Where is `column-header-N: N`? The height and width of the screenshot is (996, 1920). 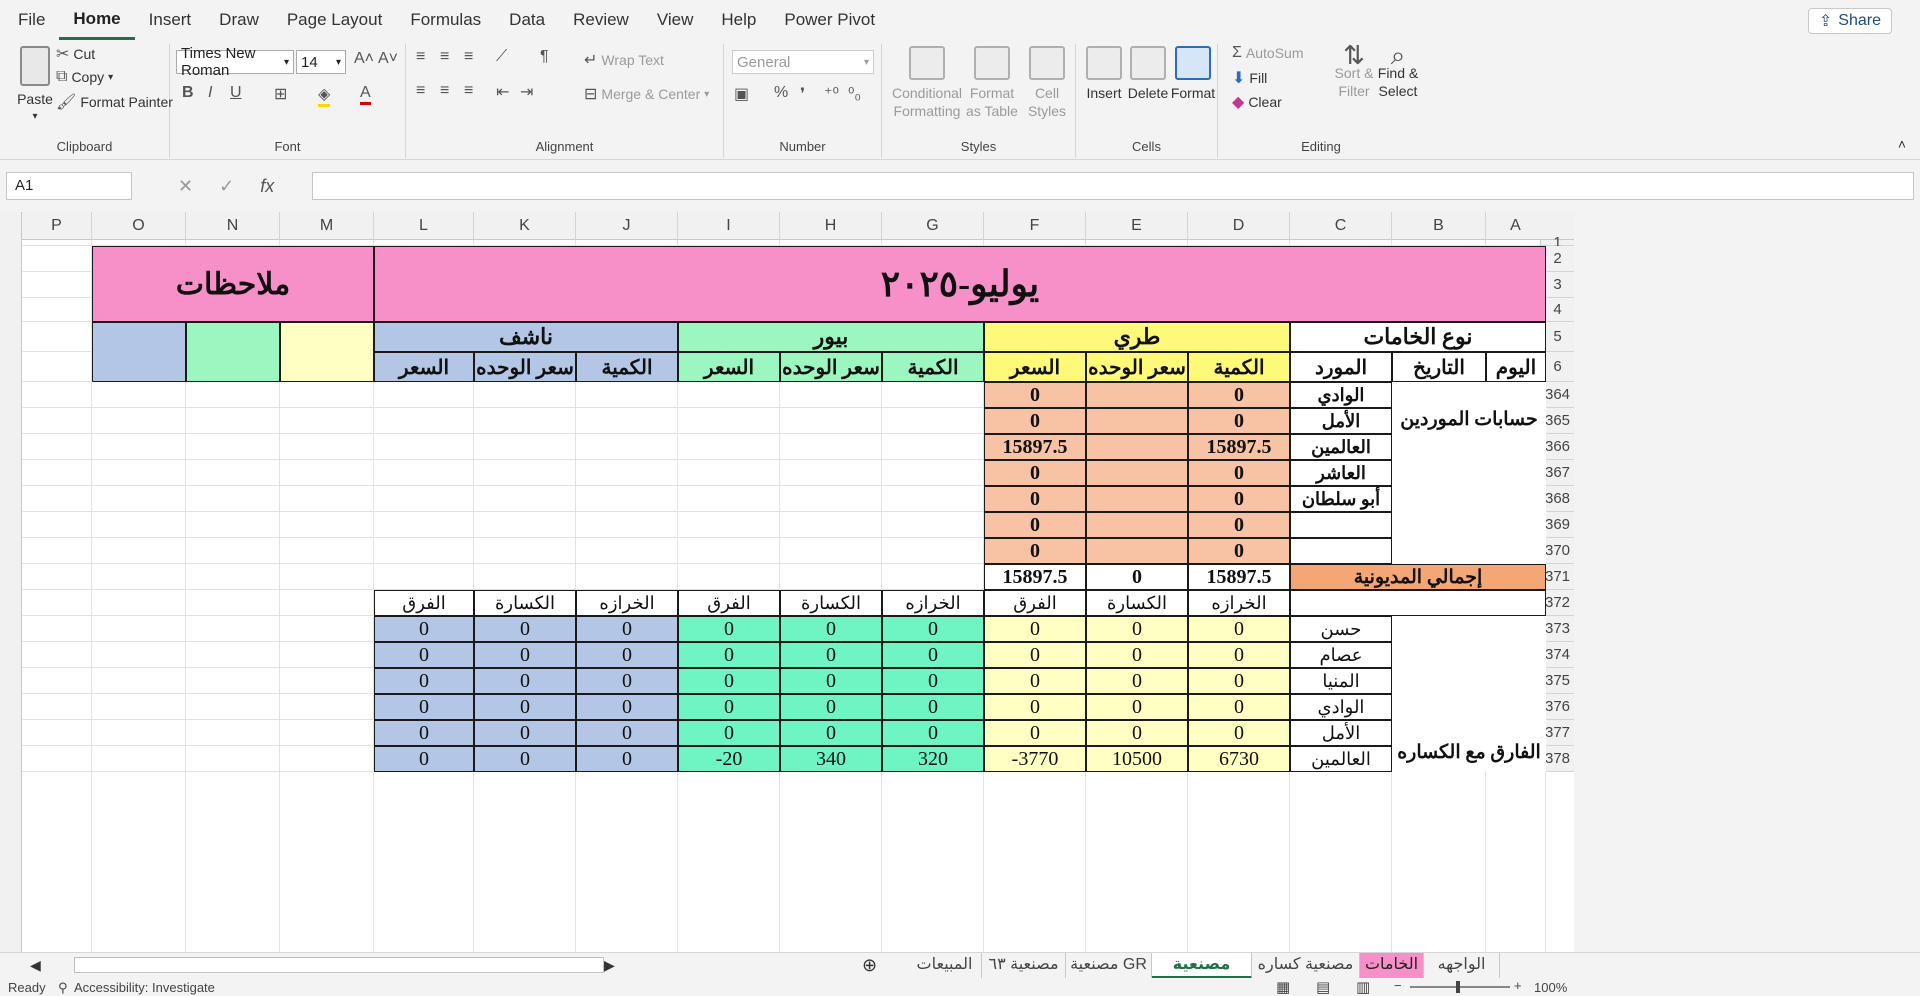 column-header-N: N is located at coordinates (233, 226).